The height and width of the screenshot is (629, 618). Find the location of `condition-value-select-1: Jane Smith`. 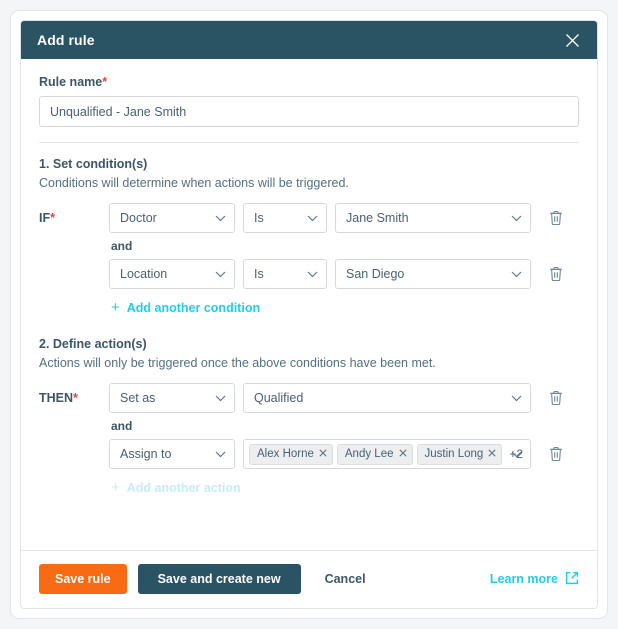

condition-value-select-1: Jane Smith is located at coordinates (433, 218).